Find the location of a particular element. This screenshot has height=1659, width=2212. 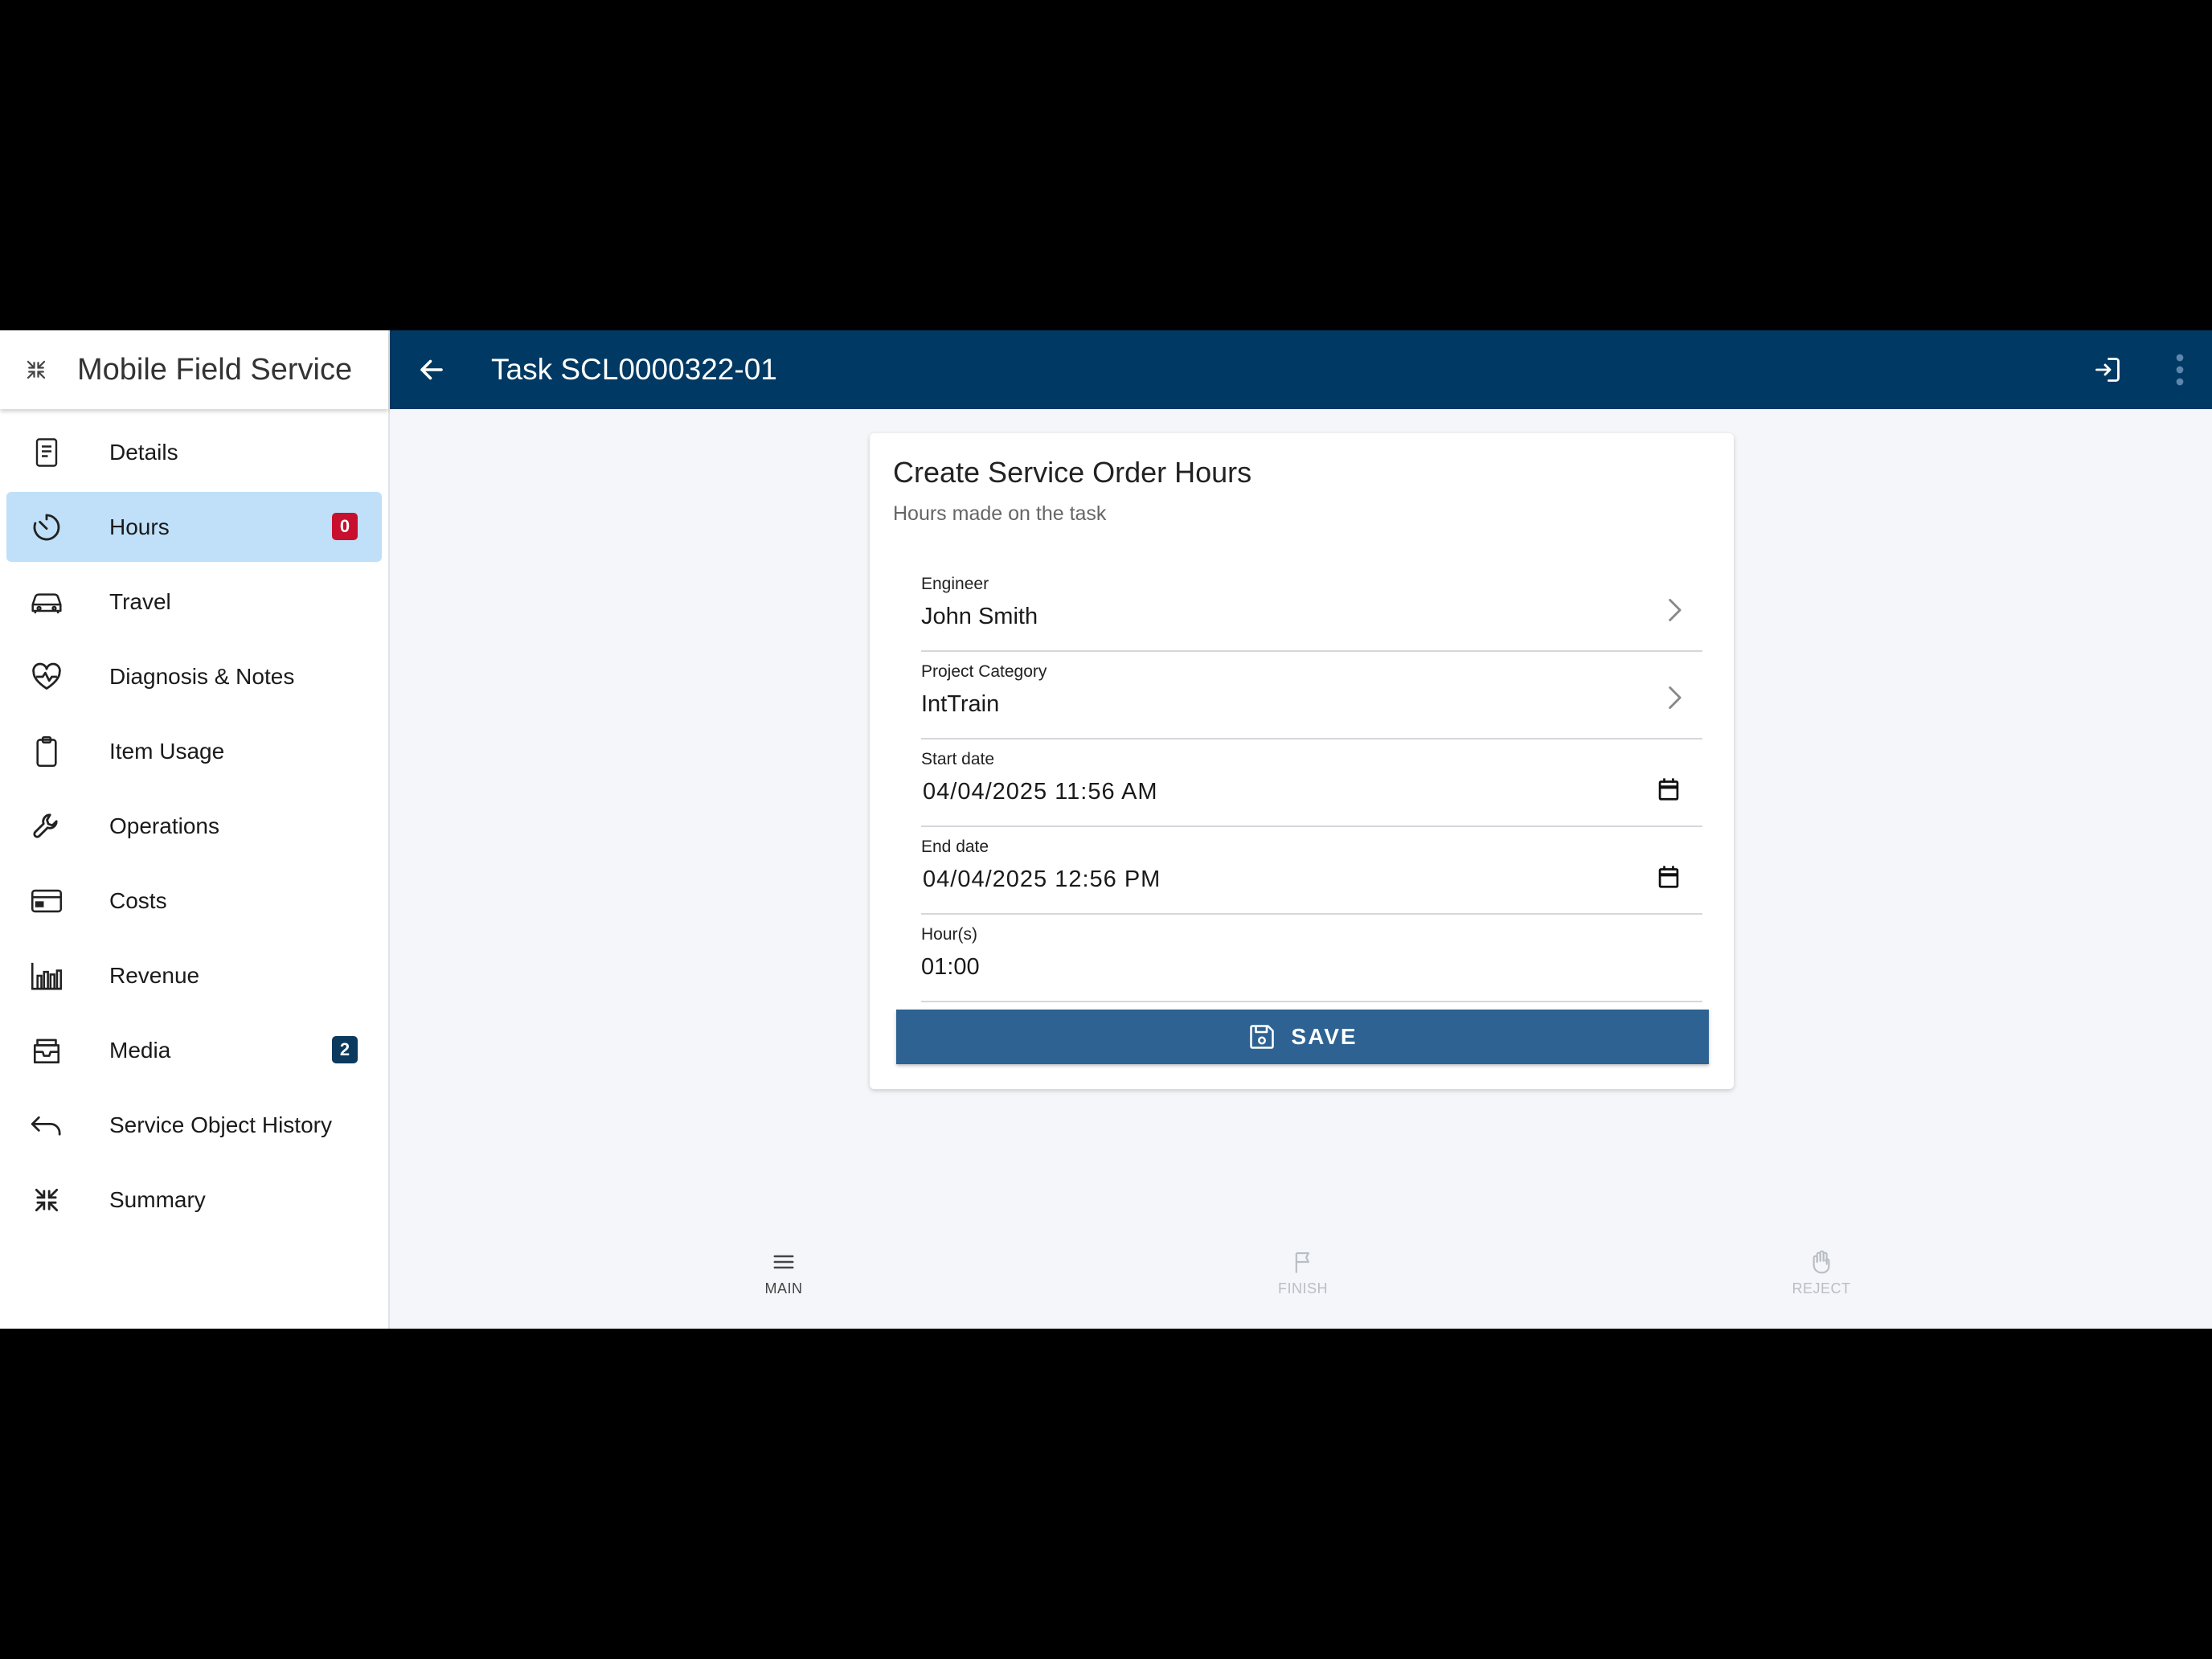

document-icon is located at coordinates (46, 453).